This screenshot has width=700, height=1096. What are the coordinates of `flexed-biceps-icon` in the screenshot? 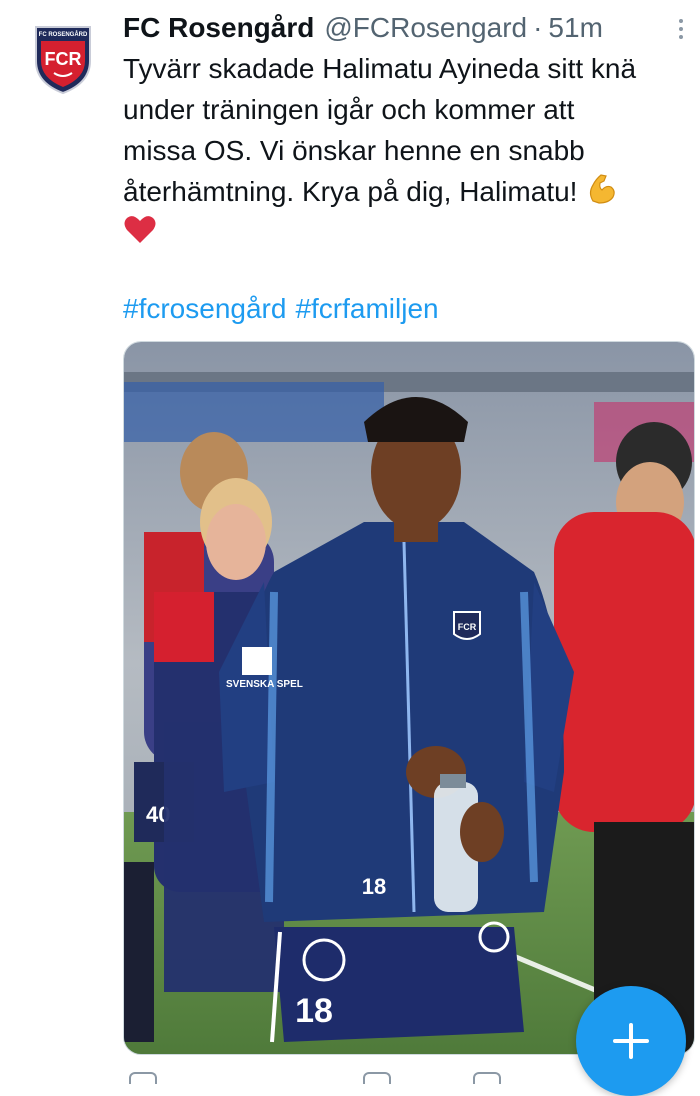 It's located at (602, 193).